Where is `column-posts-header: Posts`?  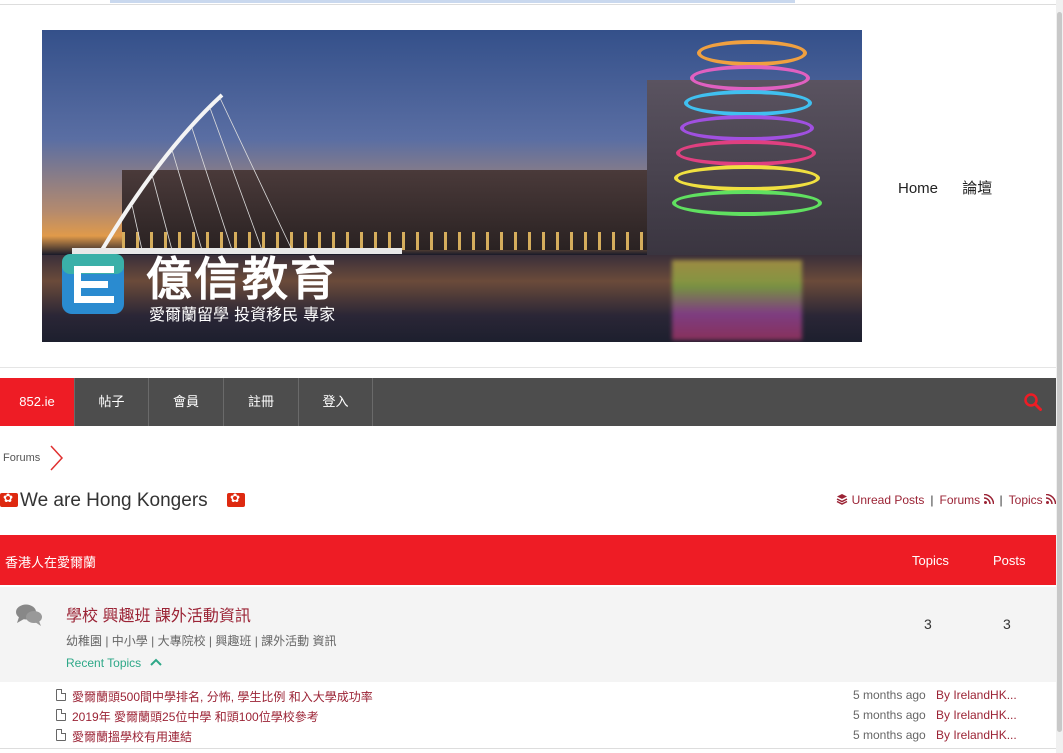 column-posts-header: Posts is located at coordinates (1009, 560).